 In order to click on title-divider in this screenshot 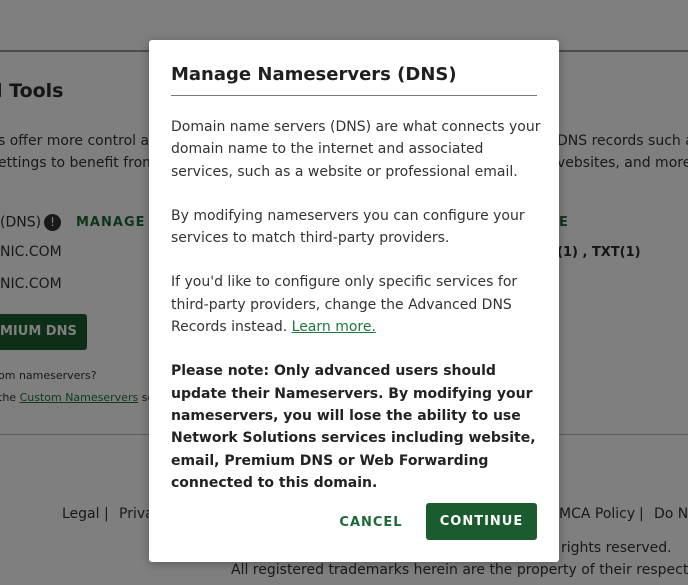, I will do `click(354, 95)`.